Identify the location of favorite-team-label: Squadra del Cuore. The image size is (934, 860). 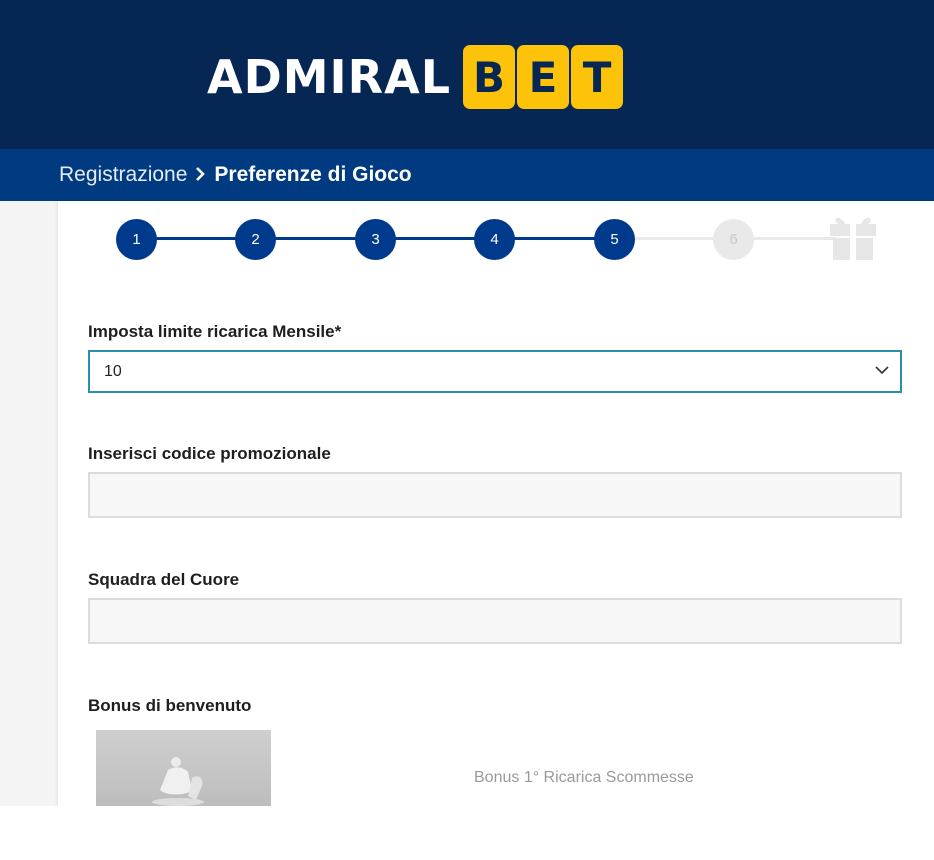
(164, 579).